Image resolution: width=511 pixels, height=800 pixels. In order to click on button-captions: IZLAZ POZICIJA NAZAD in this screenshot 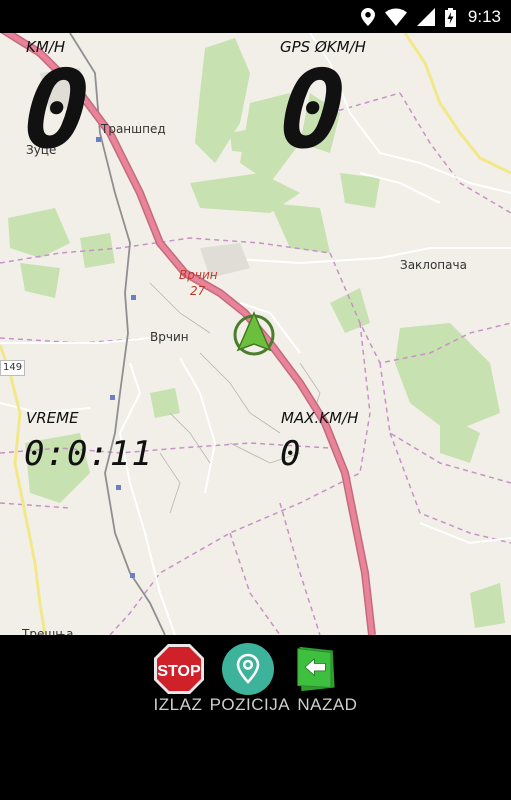, I will do `click(255, 705)`.